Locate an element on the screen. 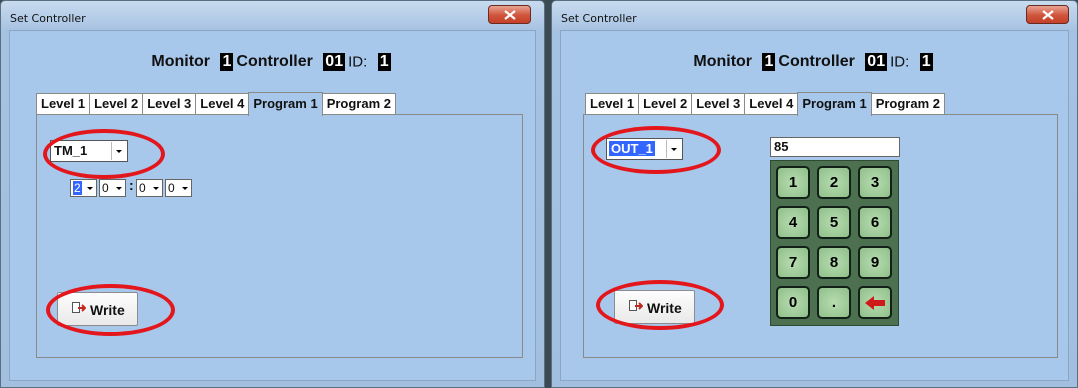  key-6: 6 is located at coordinates (875, 222).